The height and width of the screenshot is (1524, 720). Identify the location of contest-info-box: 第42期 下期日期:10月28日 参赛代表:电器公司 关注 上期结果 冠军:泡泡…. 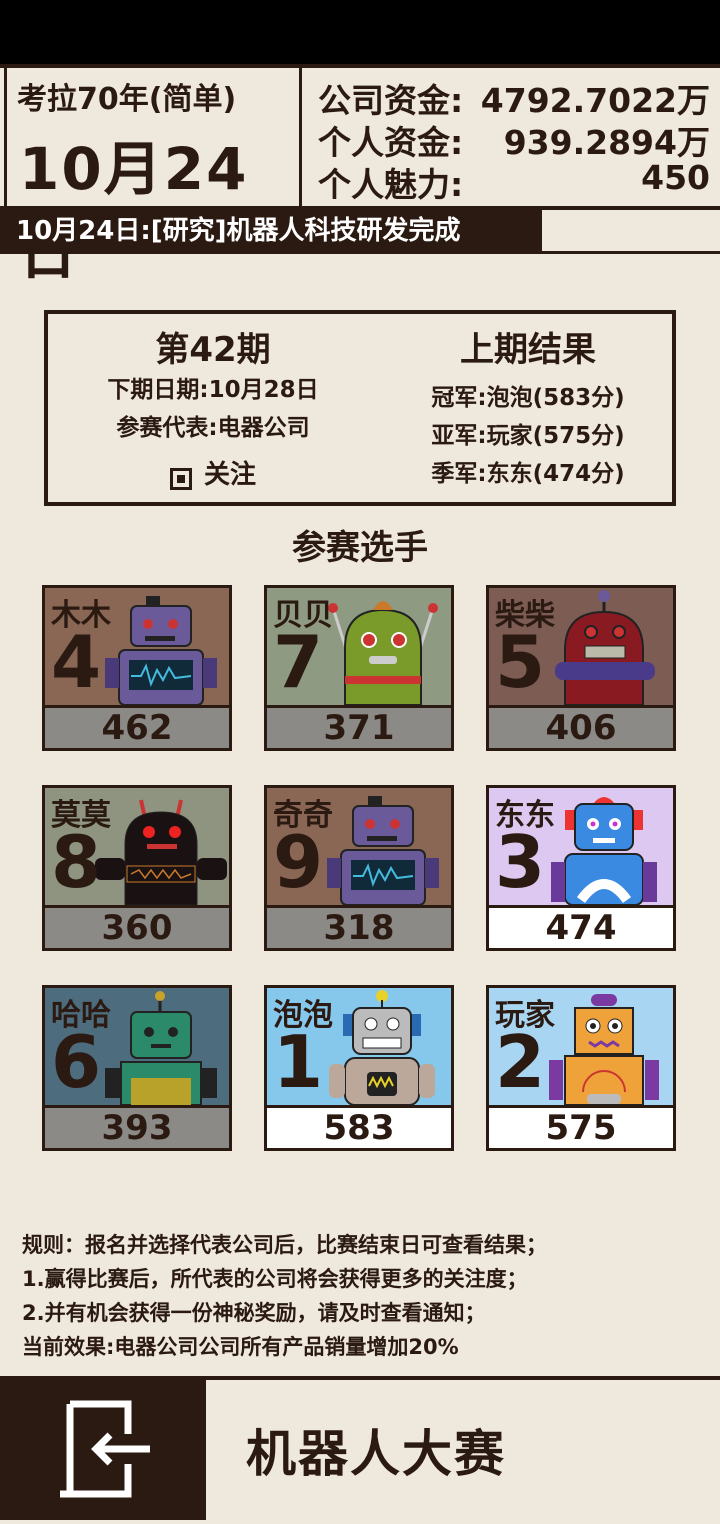
(360, 408).